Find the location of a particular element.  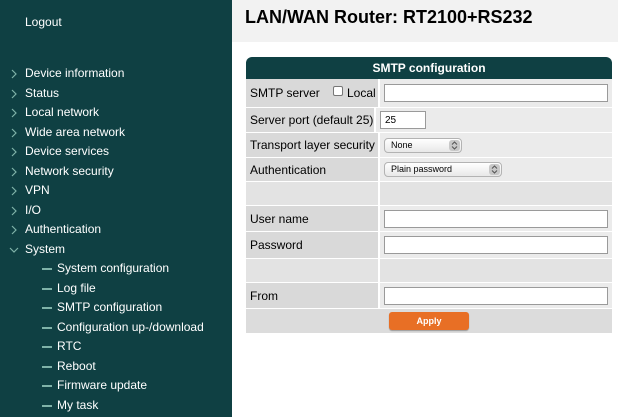

sidebar-subitem-label: Configuration up-/download is located at coordinates (130, 326).